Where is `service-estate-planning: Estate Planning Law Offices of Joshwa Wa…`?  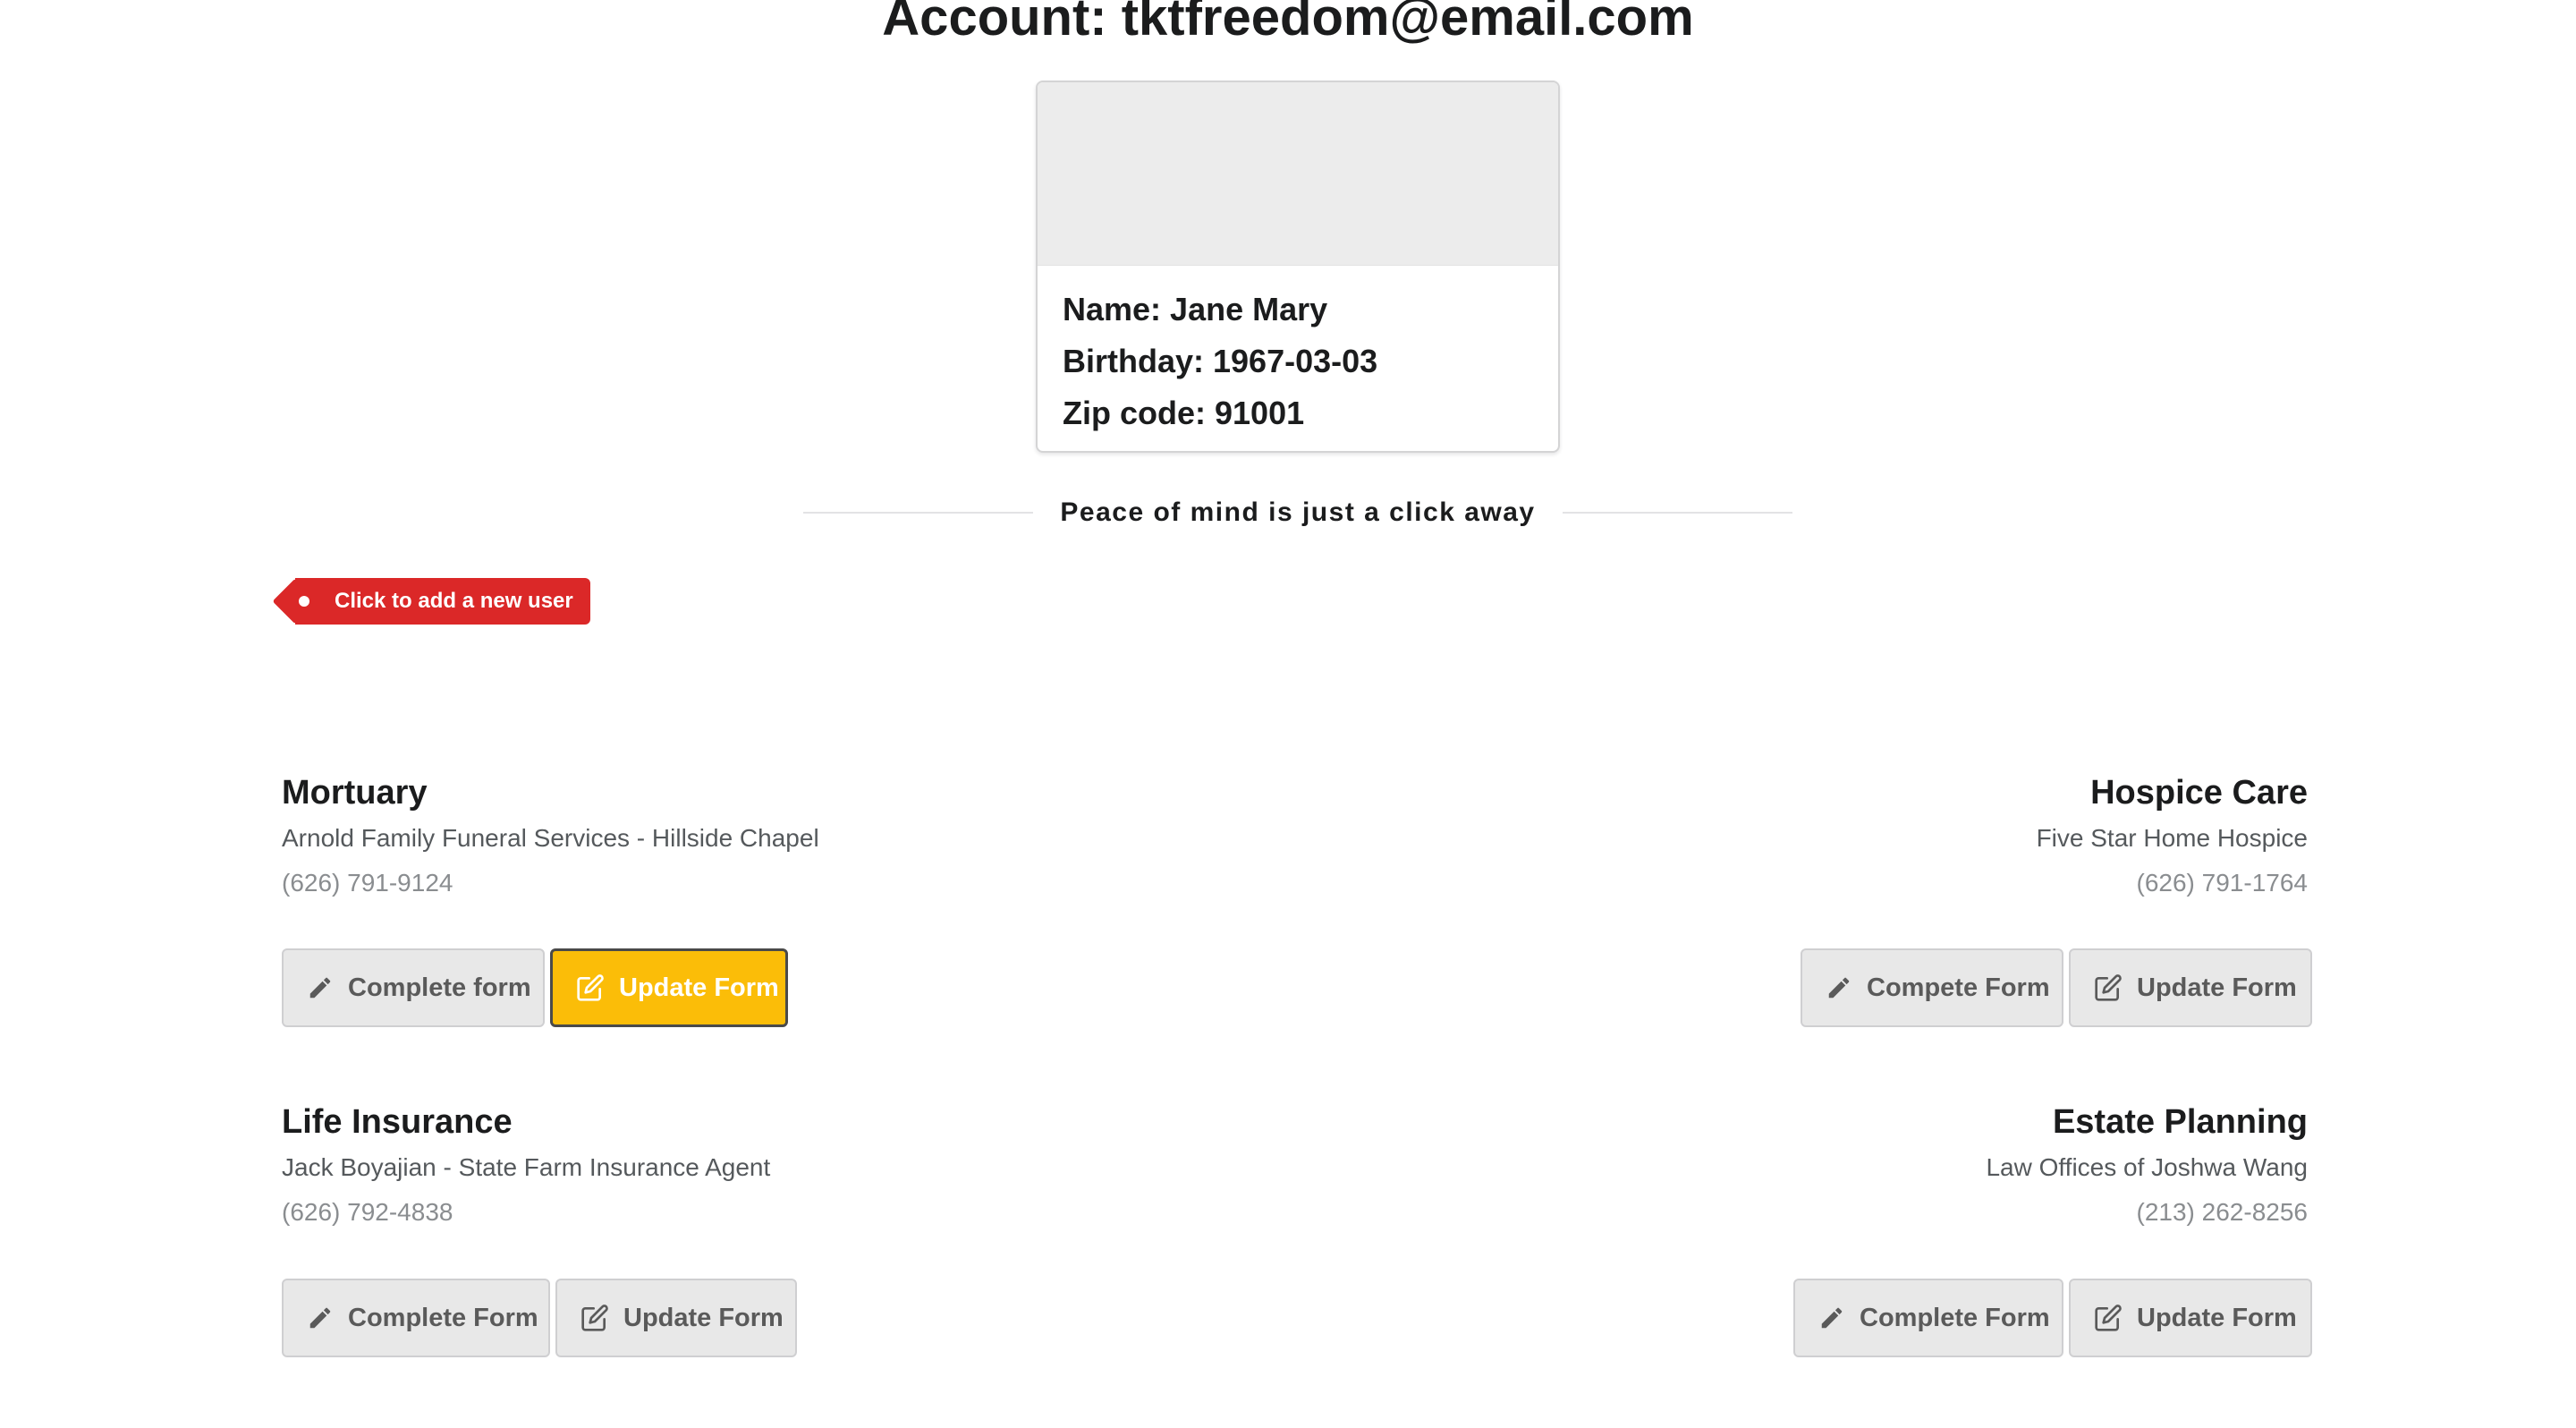 service-estate-planning: Estate Planning Law Offices of Joshwa Wa… is located at coordinates (1860, 1167).